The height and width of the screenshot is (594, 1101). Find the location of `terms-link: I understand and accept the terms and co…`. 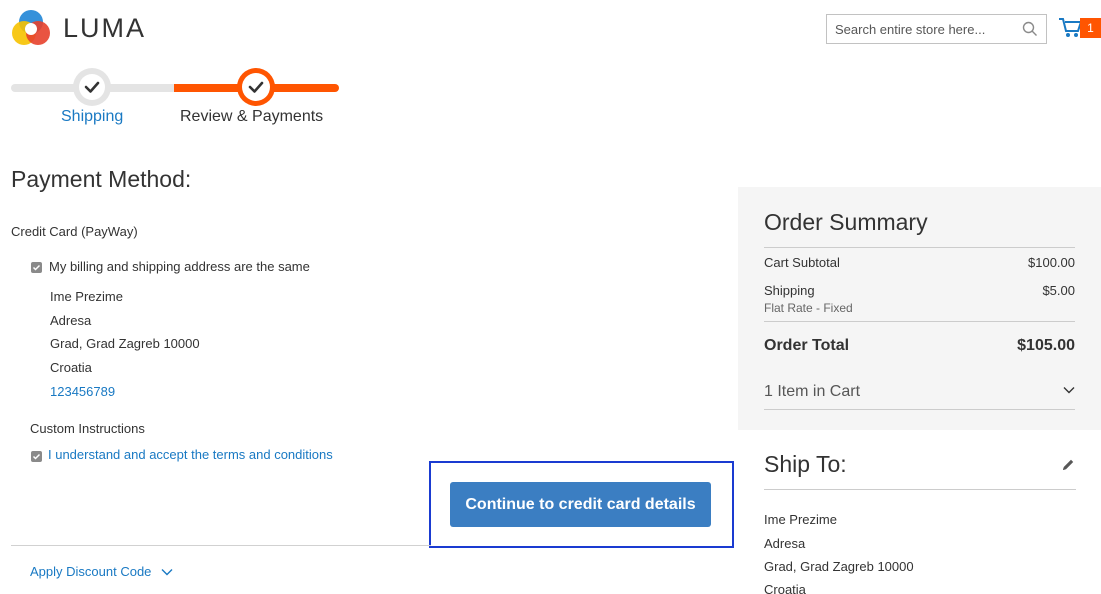

terms-link: I understand and accept the terms and co… is located at coordinates (190, 454).